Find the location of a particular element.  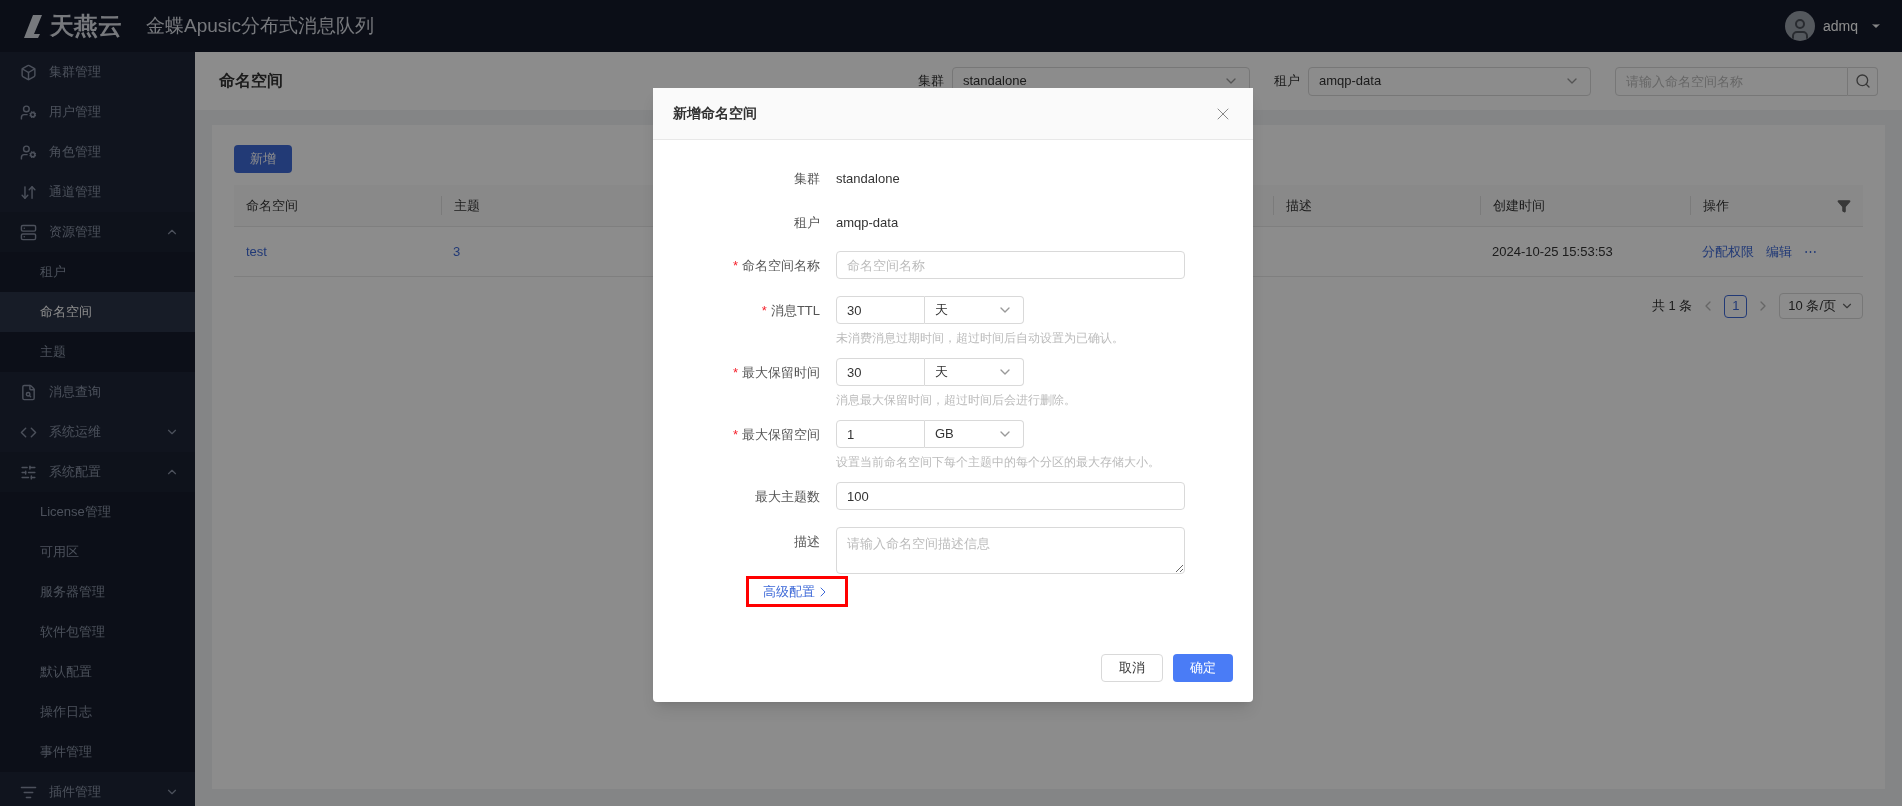

field-hint: 消息最大保留时间，超过时间后会进行删除。 is located at coordinates (956, 400).